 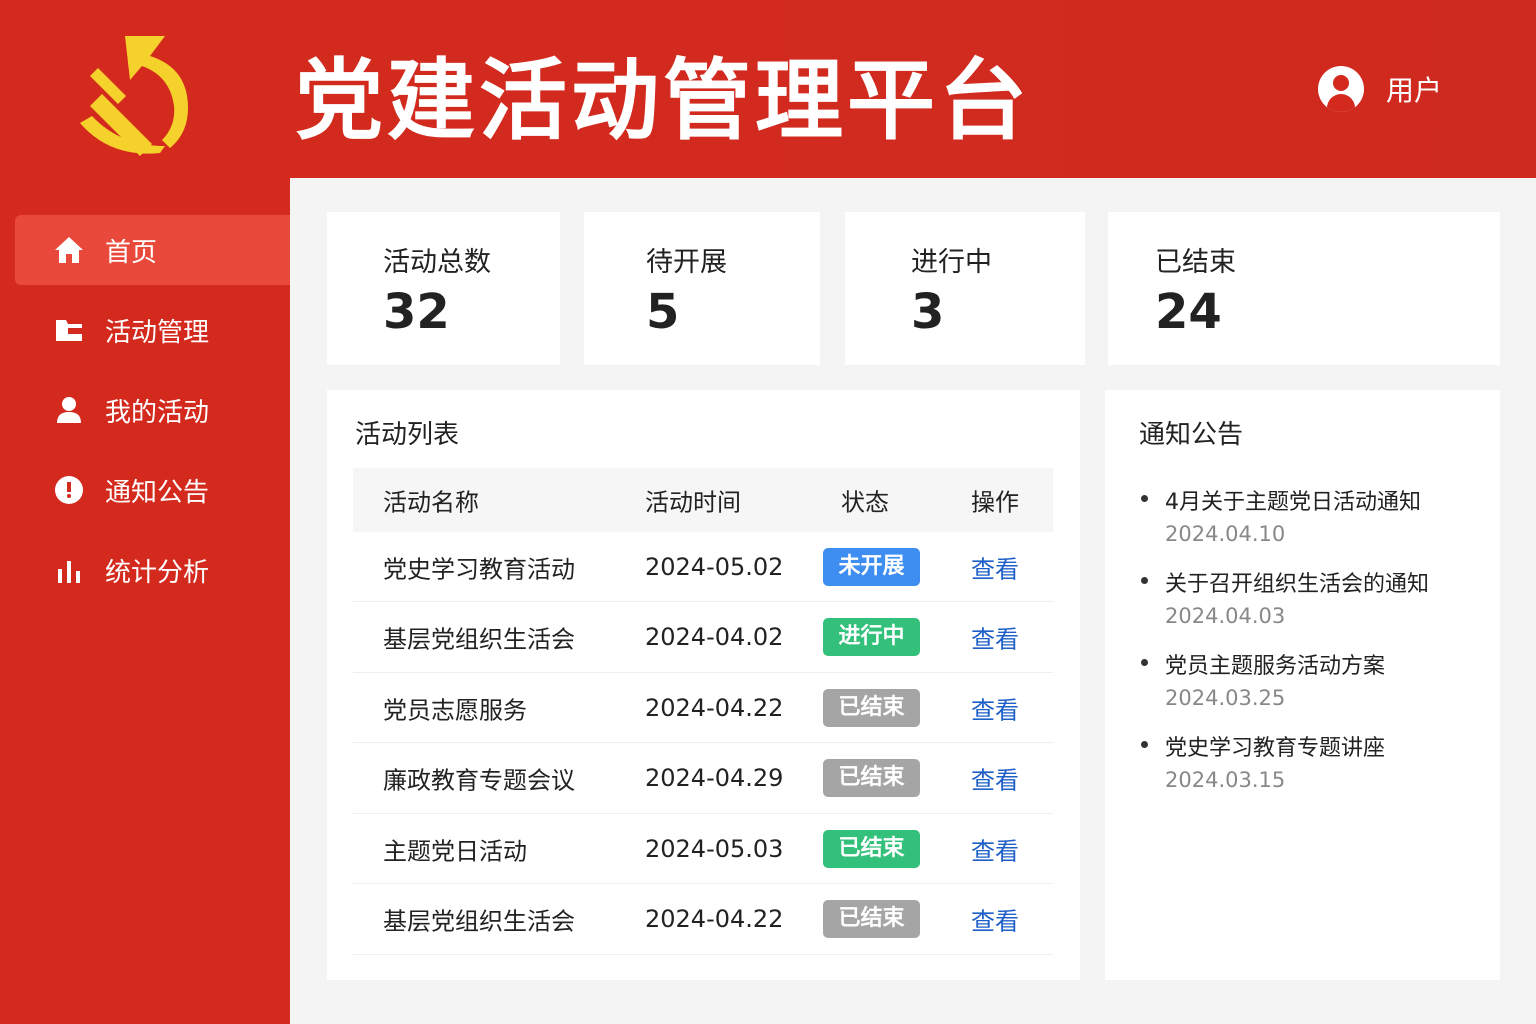 What do you see at coordinates (69, 250) in the screenshot?
I see `home-icon` at bounding box center [69, 250].